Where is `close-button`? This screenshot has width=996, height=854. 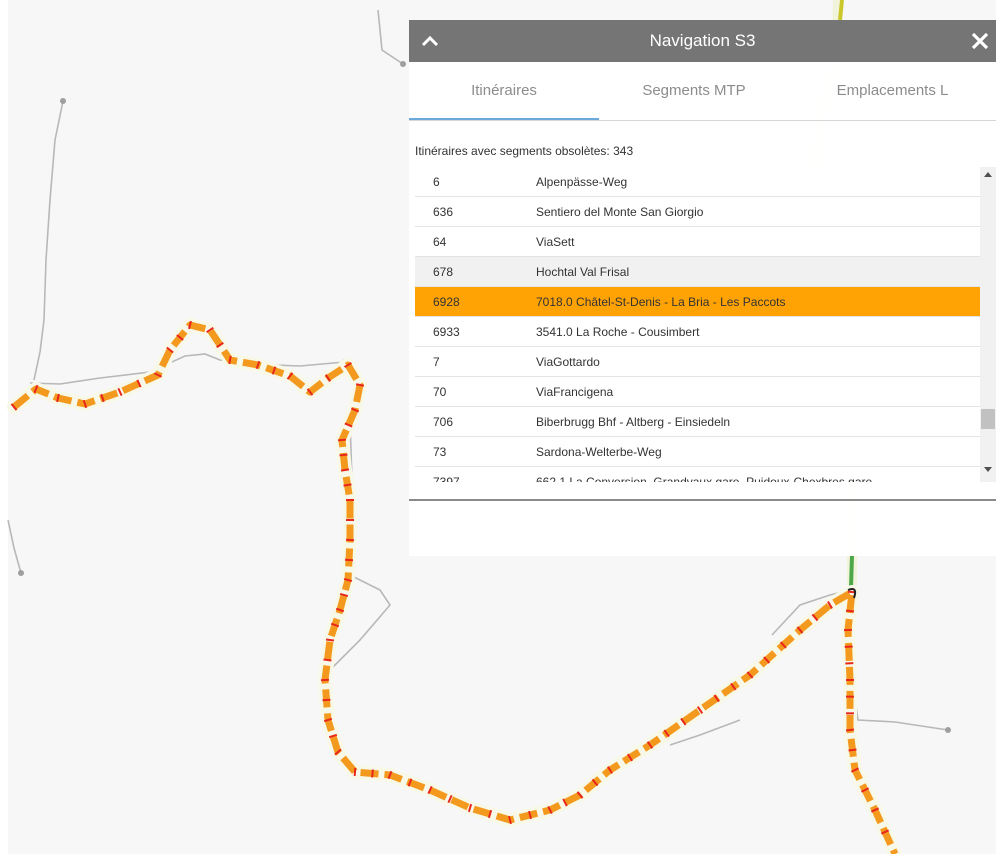 close-button is located at coordinates (980, 41).